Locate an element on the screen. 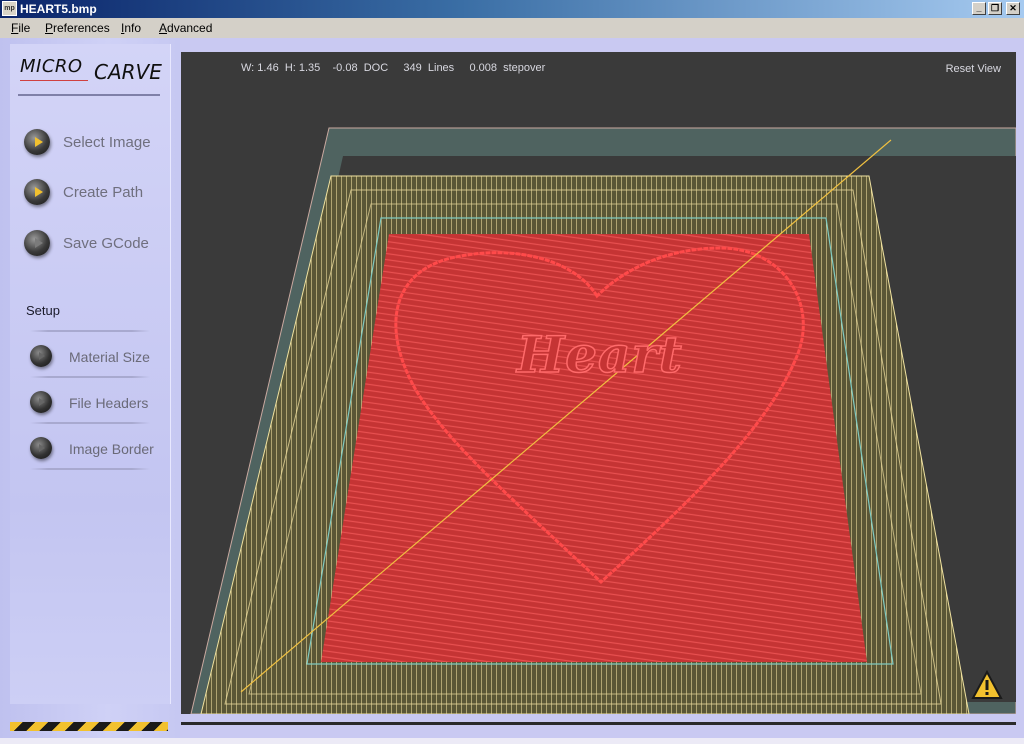 The width and height of the screenshot is (1024, 744). logo-micro: MICRO is located at coordinates (51, 66).